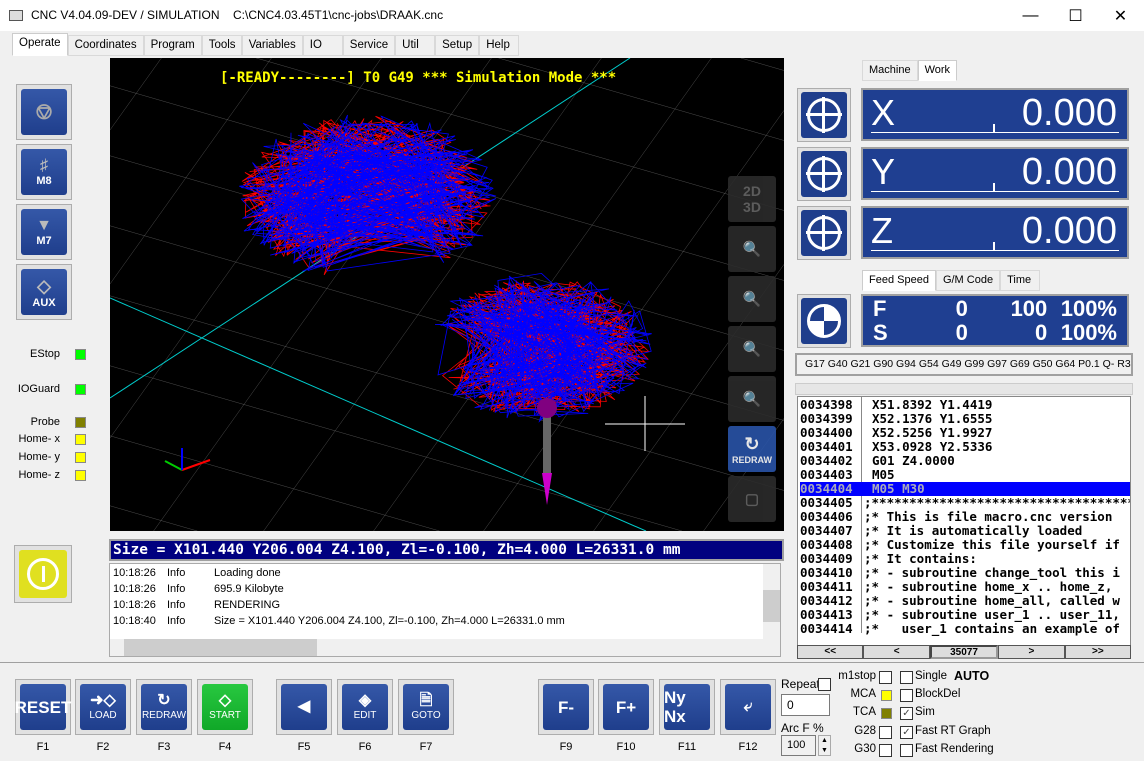  What do you see at coordinates (906, 677) in the screenshot?
I see `single-checkbox` at bounding box center [906, 677].